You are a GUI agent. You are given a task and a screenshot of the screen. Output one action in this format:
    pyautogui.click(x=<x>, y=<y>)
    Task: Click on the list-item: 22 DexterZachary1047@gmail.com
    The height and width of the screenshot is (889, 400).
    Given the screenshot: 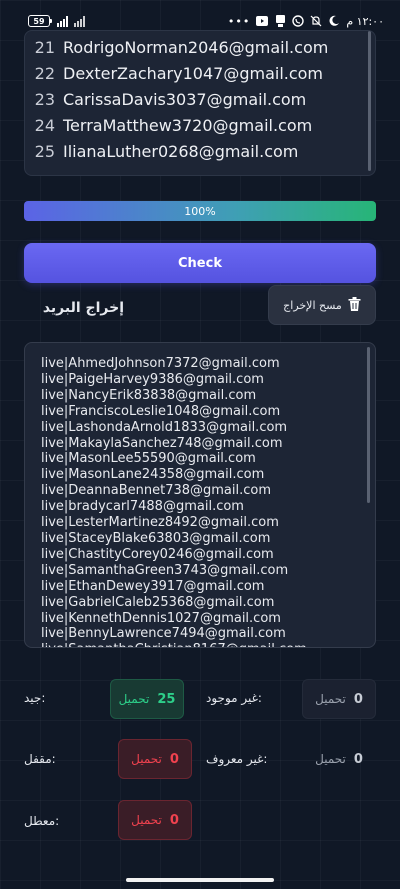 What is the action you would take?
    pyautogui.click(x=200, y=73)
    